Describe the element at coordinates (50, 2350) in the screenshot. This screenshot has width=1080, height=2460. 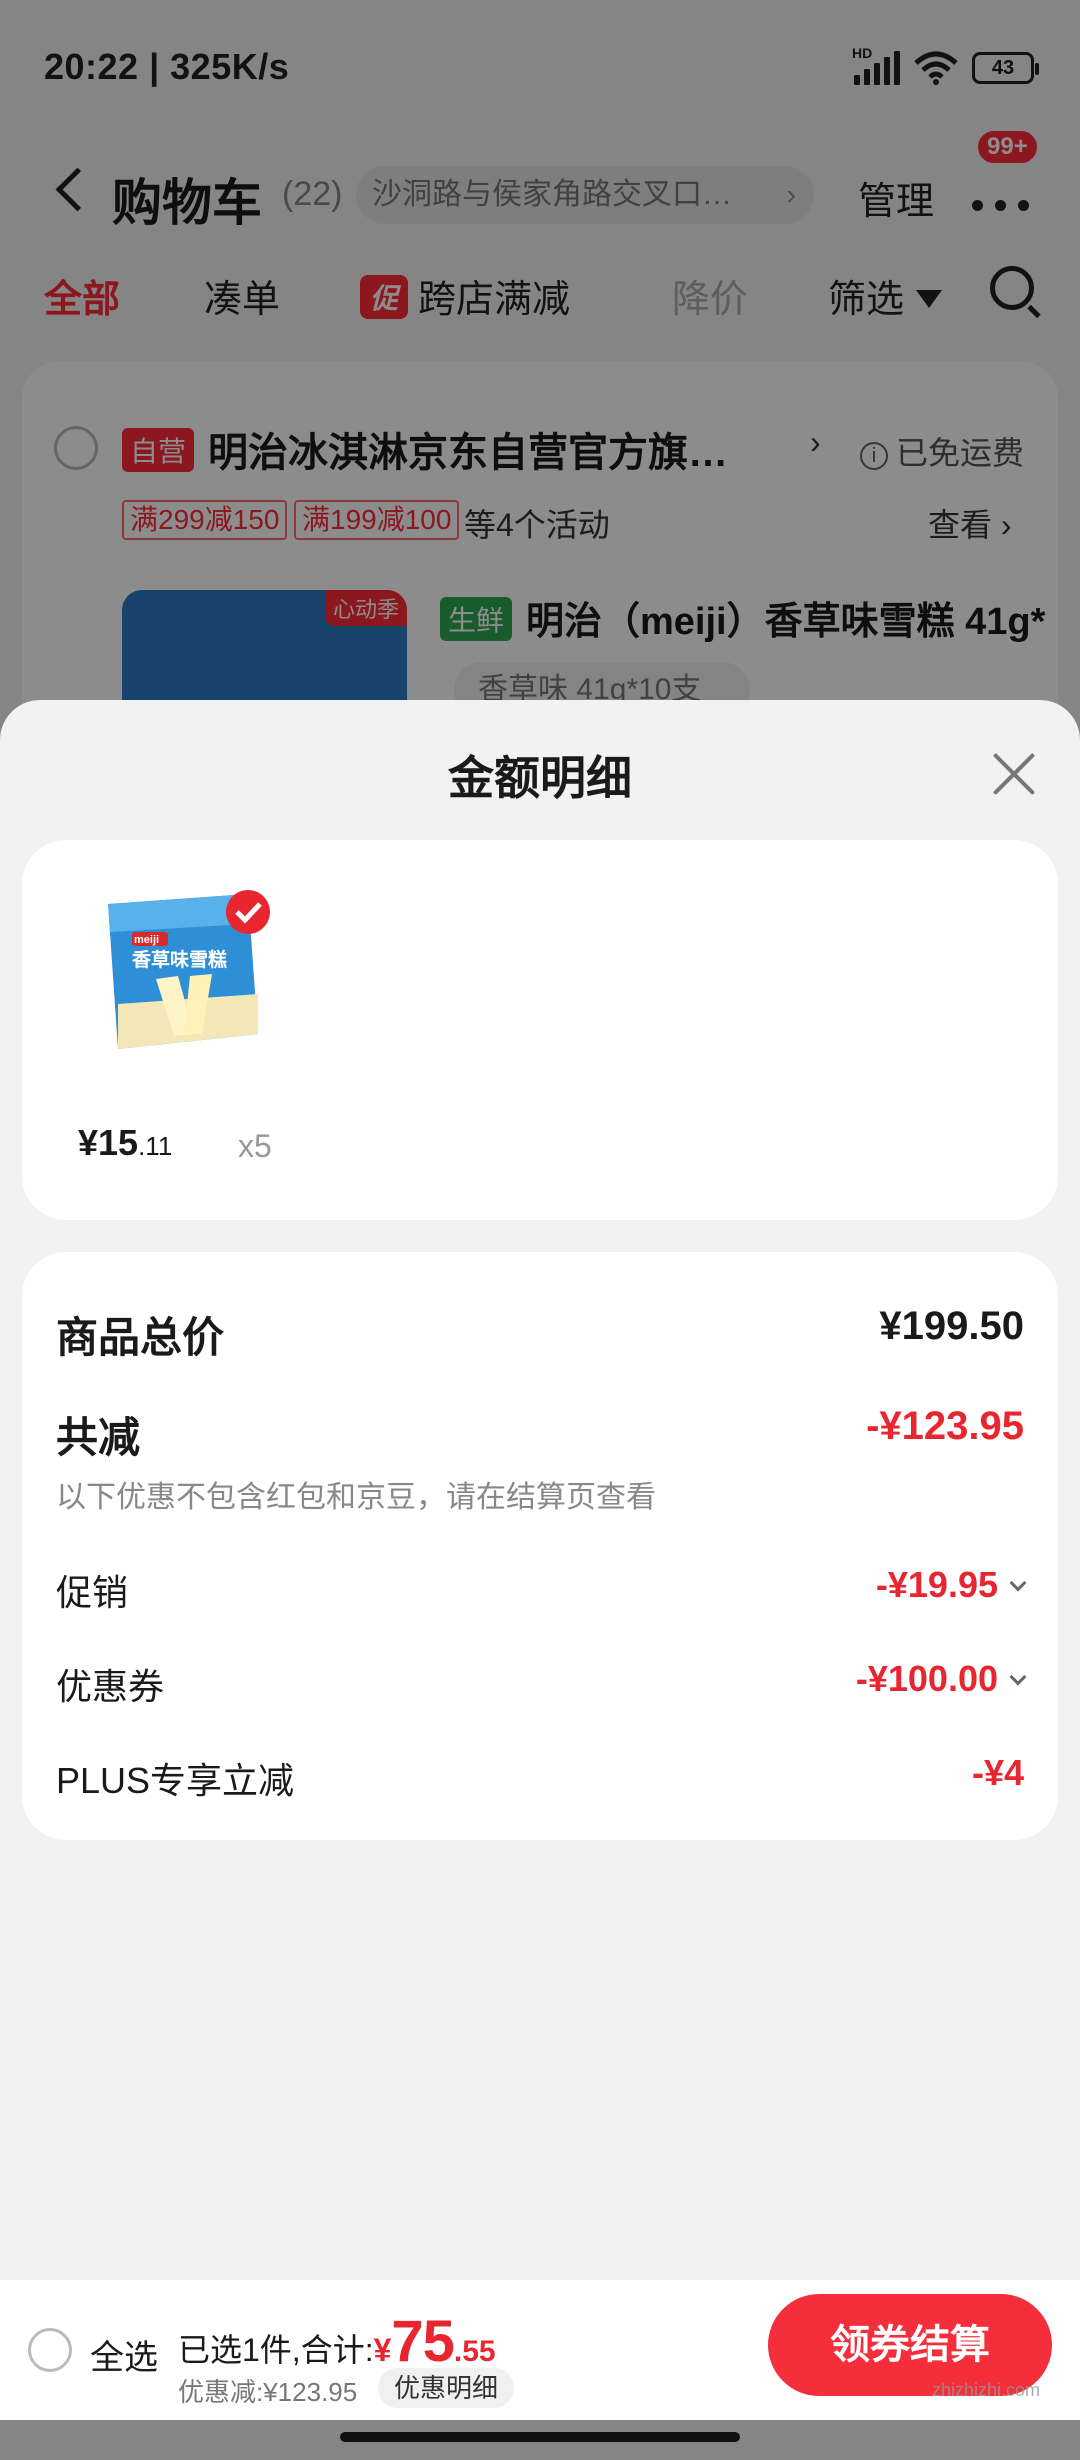
I see `select-all-checkbox` at that location.